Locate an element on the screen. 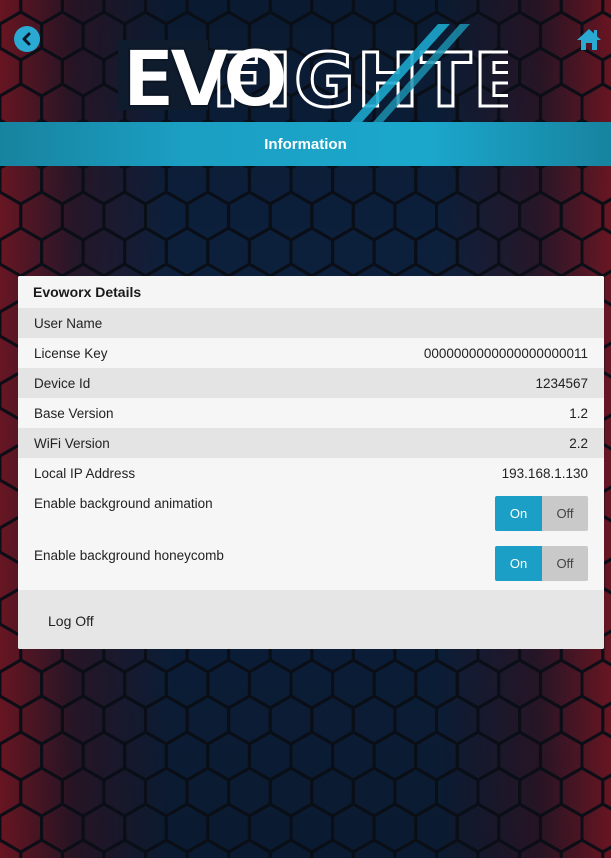 The height and width of the screenshot is (858, 611). detail-label: Base Version is located at coordinates (74, 413).